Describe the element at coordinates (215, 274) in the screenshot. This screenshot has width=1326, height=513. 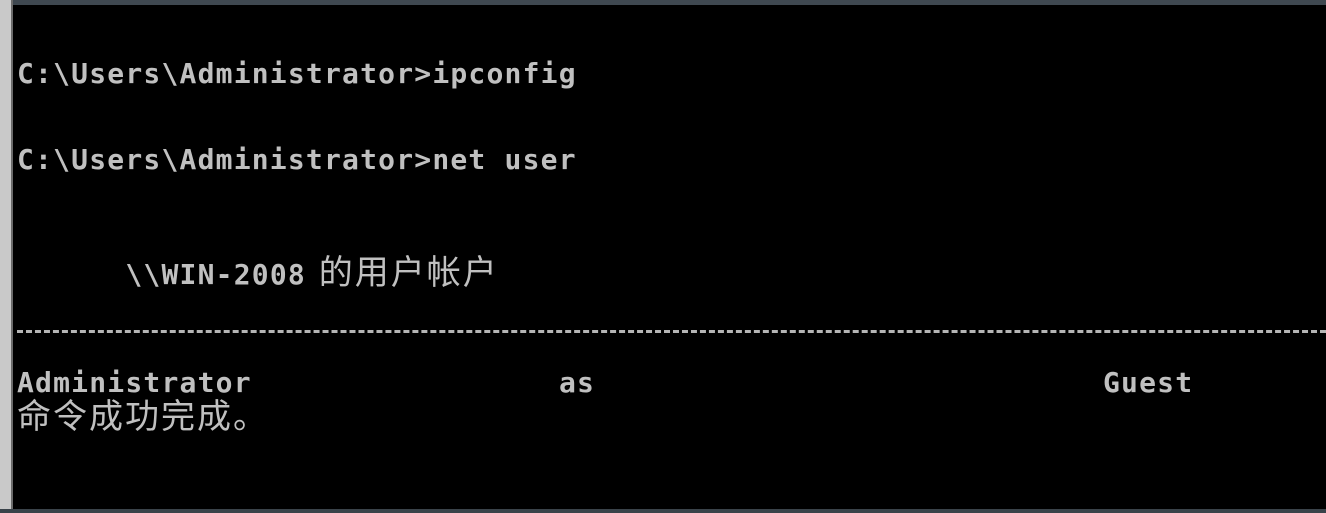
I see `console-host-name: \\WIN-2008` at that location.